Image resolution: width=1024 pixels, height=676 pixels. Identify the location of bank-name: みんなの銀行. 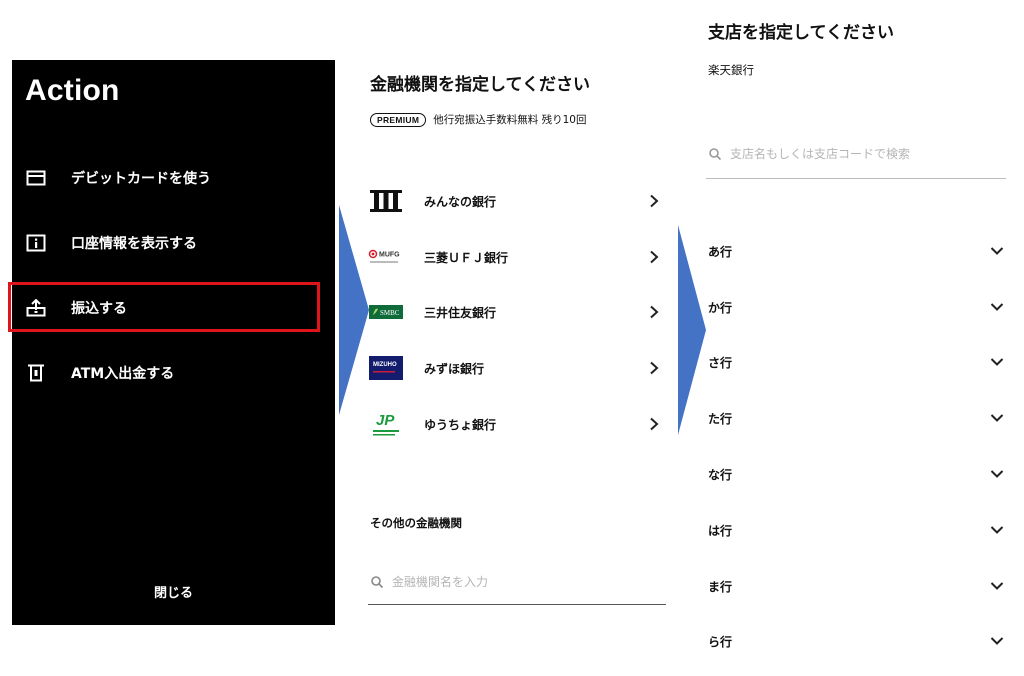
(460, 201).